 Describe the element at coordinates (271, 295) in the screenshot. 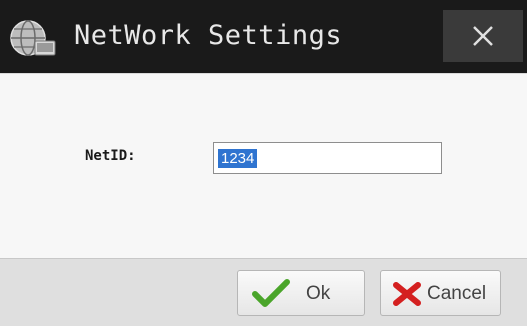

I see `checkmark-icon` at that location.